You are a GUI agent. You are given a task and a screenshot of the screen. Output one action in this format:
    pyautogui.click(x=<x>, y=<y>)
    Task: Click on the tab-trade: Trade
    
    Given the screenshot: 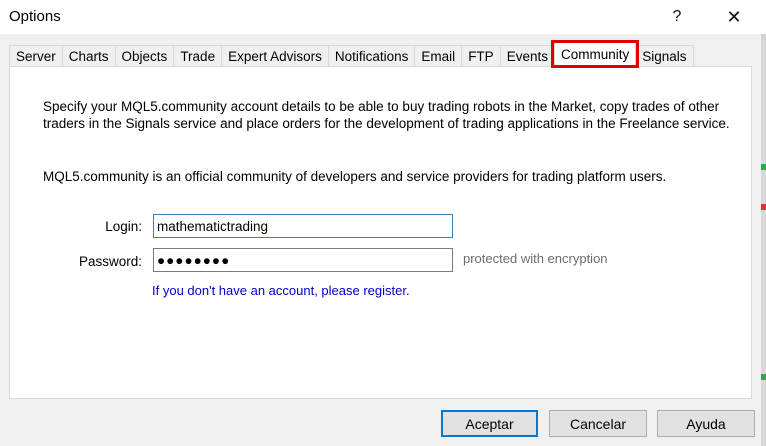 What is the action you would take?
    pyautogui.click(x=198, y=55)
    